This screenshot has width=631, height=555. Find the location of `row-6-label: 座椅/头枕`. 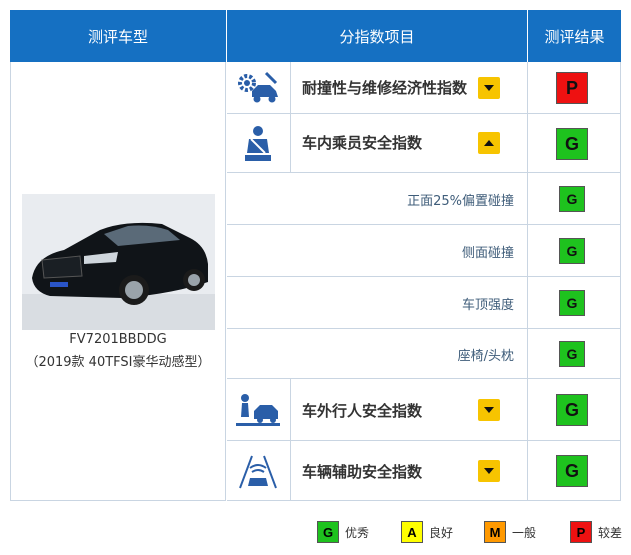

row-6-label: 座椅/头枕 is located at coordinates (485, 356).